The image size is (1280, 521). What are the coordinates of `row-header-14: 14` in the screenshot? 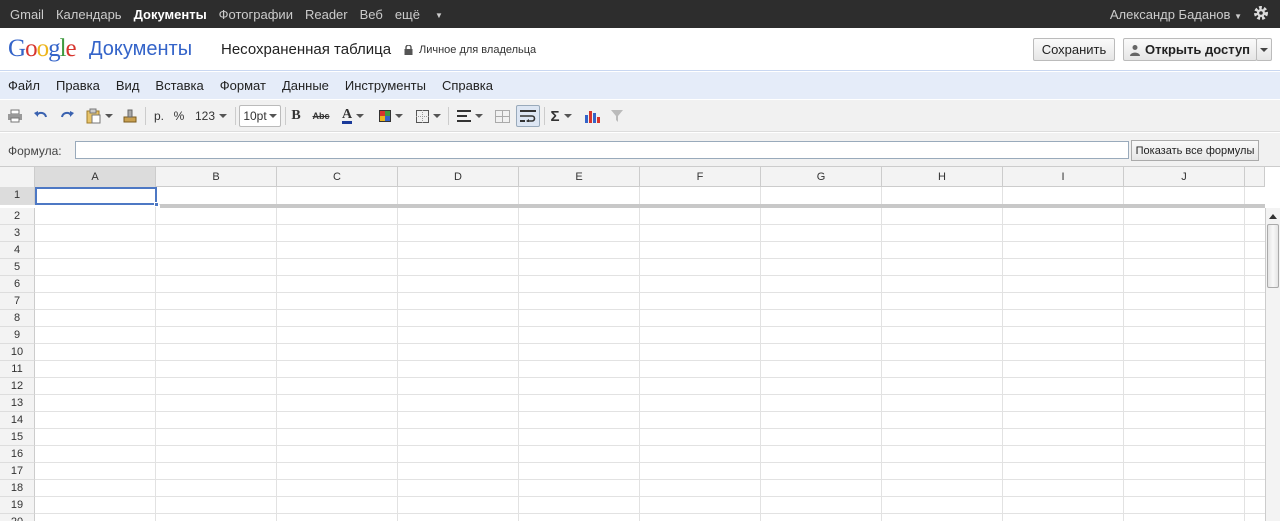 It's located at (17, 420).